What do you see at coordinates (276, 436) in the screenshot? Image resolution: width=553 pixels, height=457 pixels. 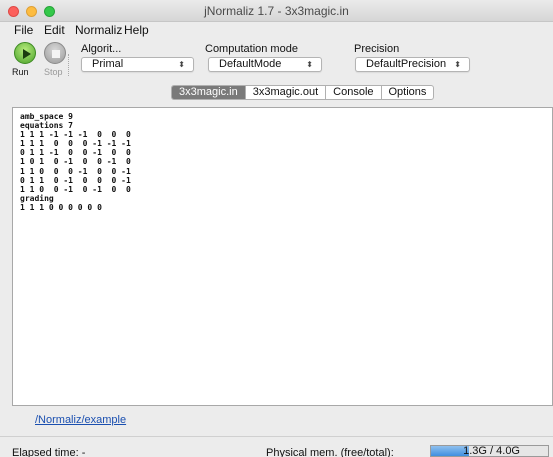 I see `status-divider` at bounding box center [276, 436].